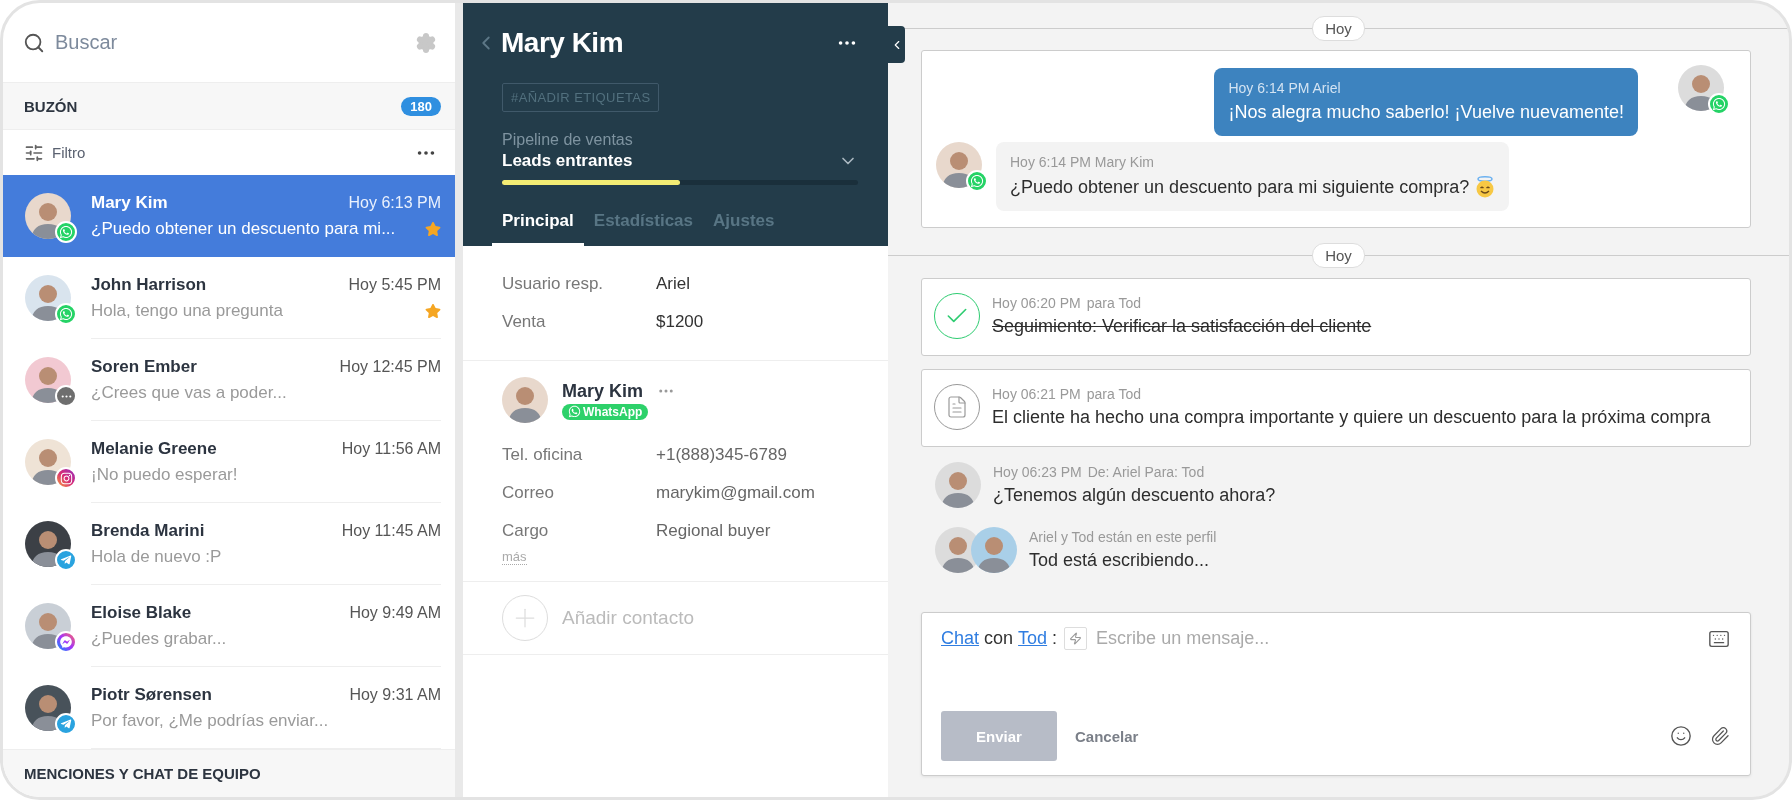 The height and width of the screenshot is (800, 1792). I want to click on message-text: ¿Tenemos algún descuento ahora?, so click(1134, 495).